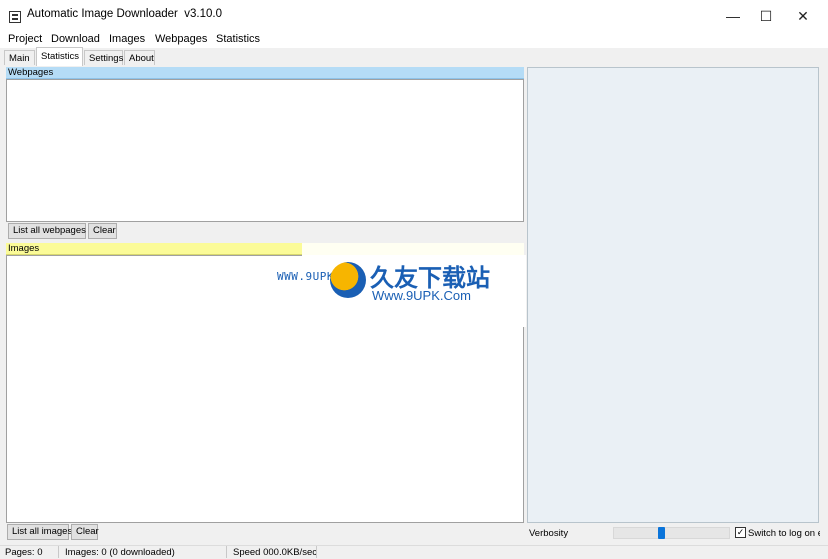  Describe the element at coordinates (803, 16) in the screenshot. I see `close-button: ✕` at that location.